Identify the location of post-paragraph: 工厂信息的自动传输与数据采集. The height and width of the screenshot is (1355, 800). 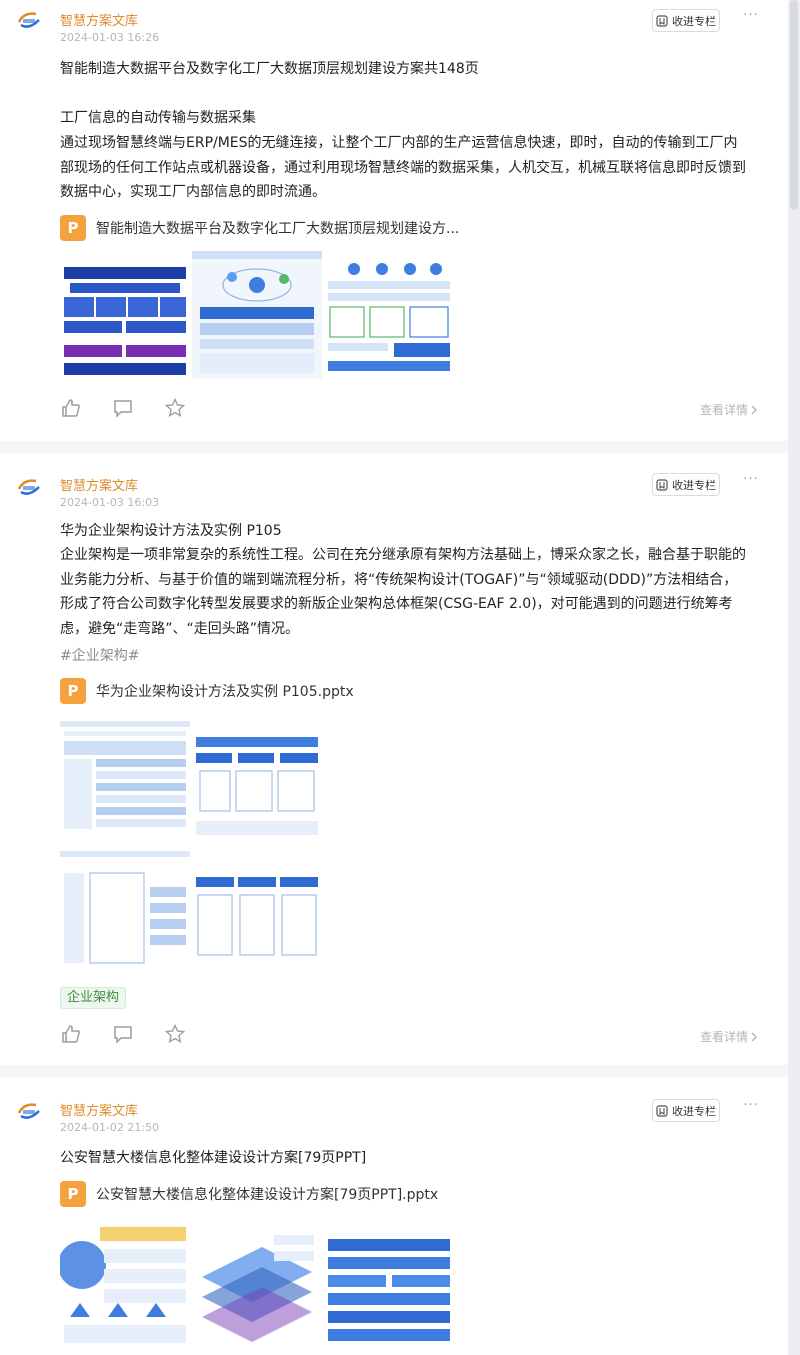
(158, 118).